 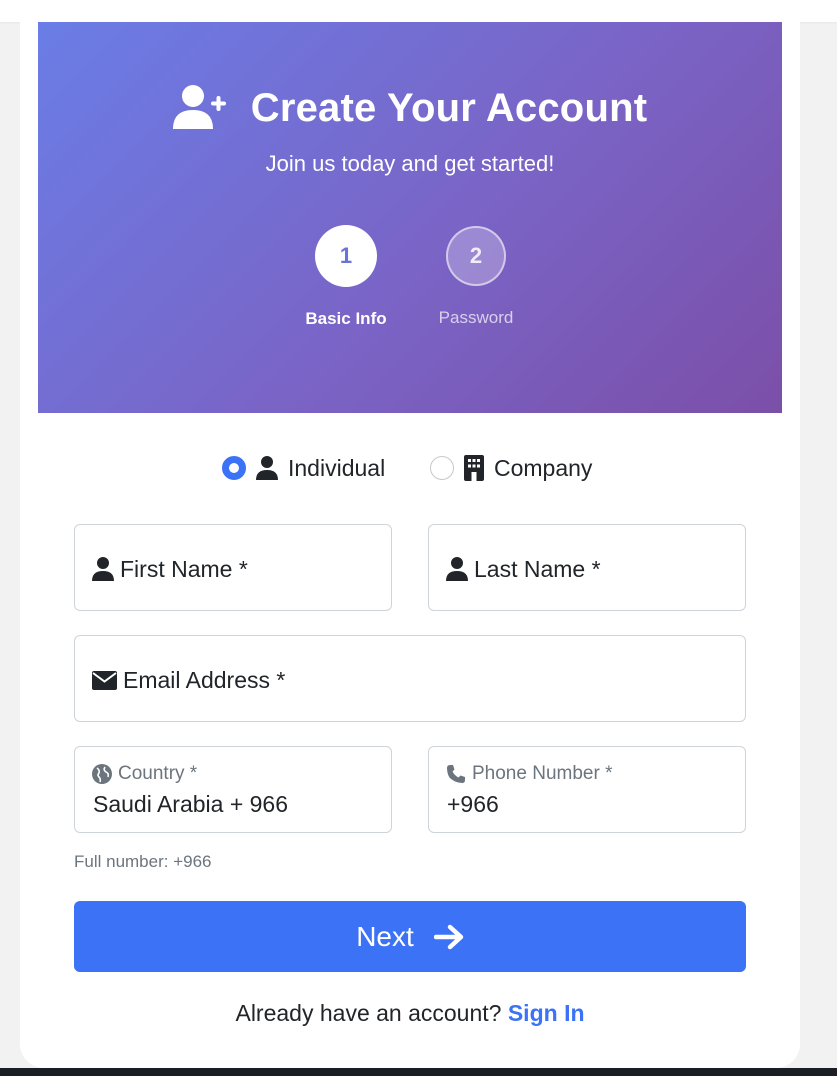 What do you see at coordinates (542, 773) in the screenshot?
I see `phone-label: Phone Number *` at bounding box center [542, 773].